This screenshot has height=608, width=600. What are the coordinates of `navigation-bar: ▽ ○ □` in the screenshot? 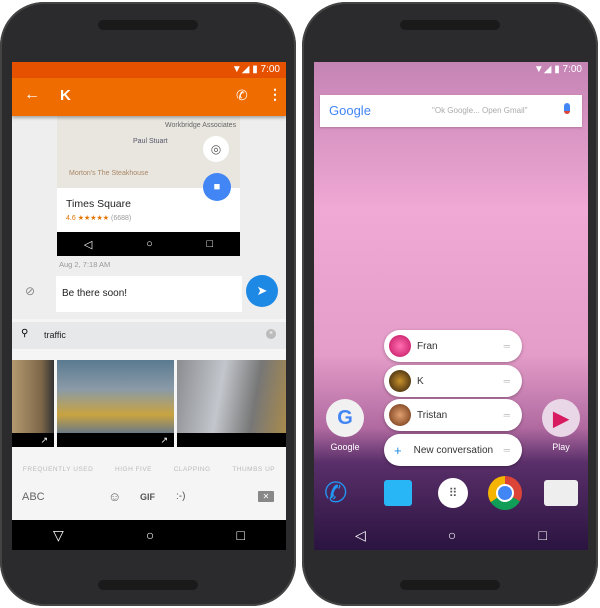 It's located at (149, 535).